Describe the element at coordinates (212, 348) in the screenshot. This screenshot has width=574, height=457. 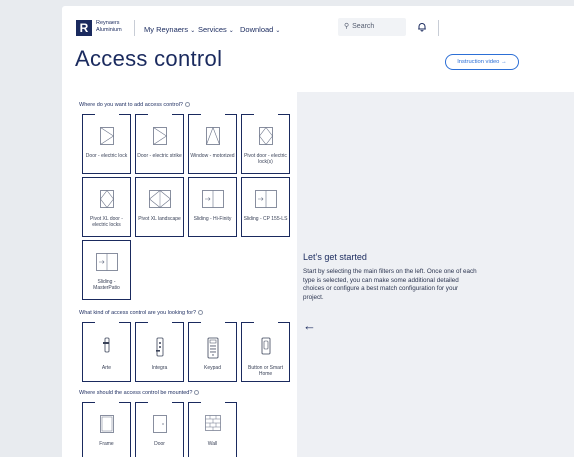
I see `keypad-icon` at that location.